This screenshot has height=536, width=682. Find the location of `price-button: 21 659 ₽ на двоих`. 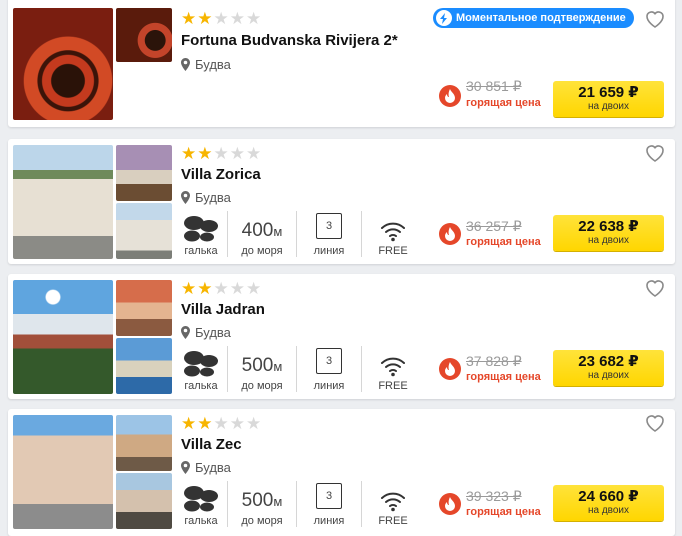

price-button: 21 659 ₽ на двоих is located at coordinates (608, 99).